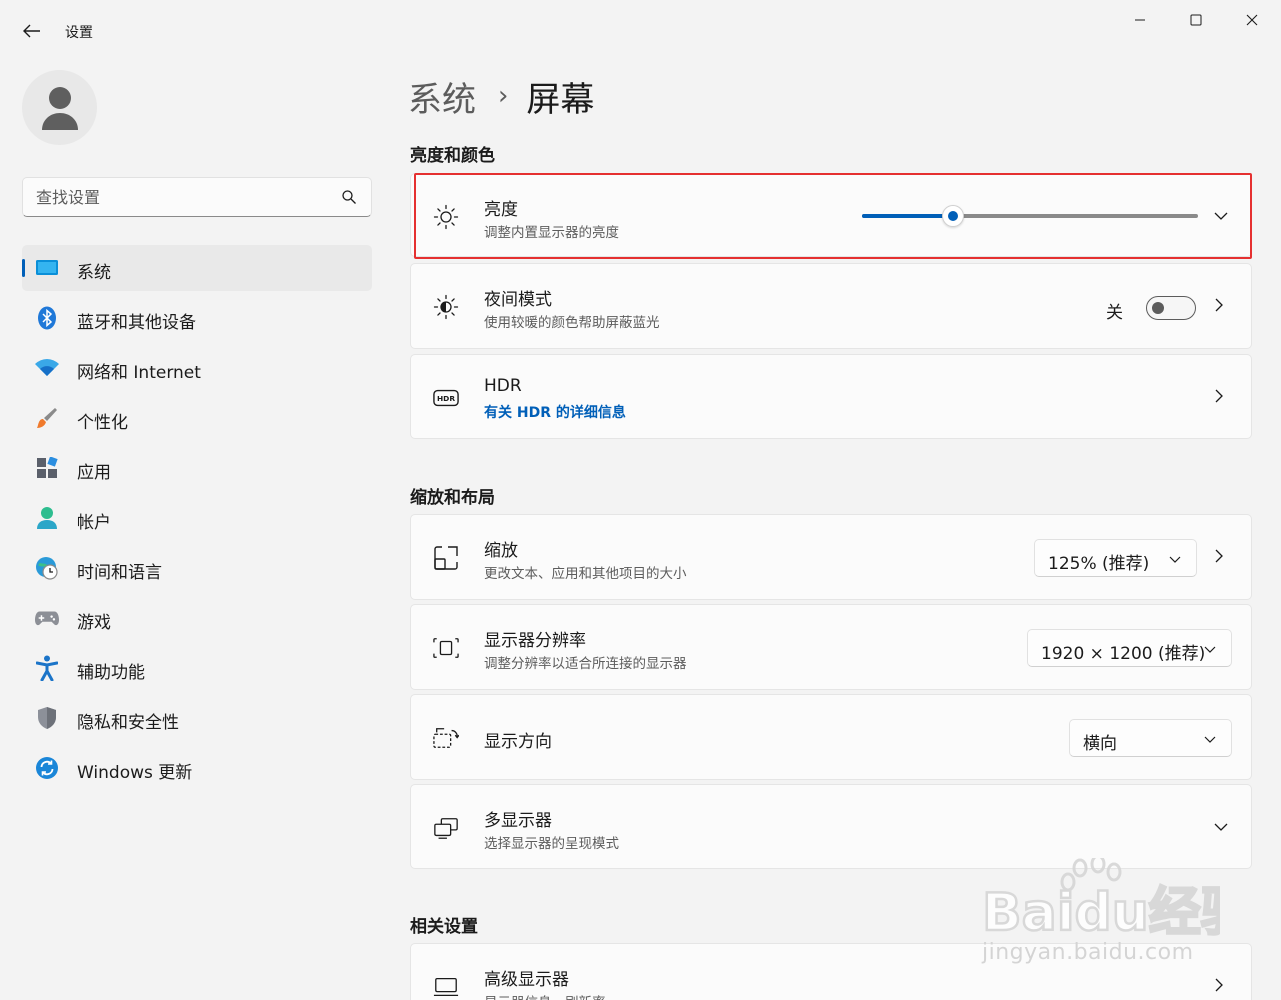 This screenshot has height=1000, width=1281. I want to click on resolution-dropdown: 1920 × 1200 (推荐), so click(1129, 648).